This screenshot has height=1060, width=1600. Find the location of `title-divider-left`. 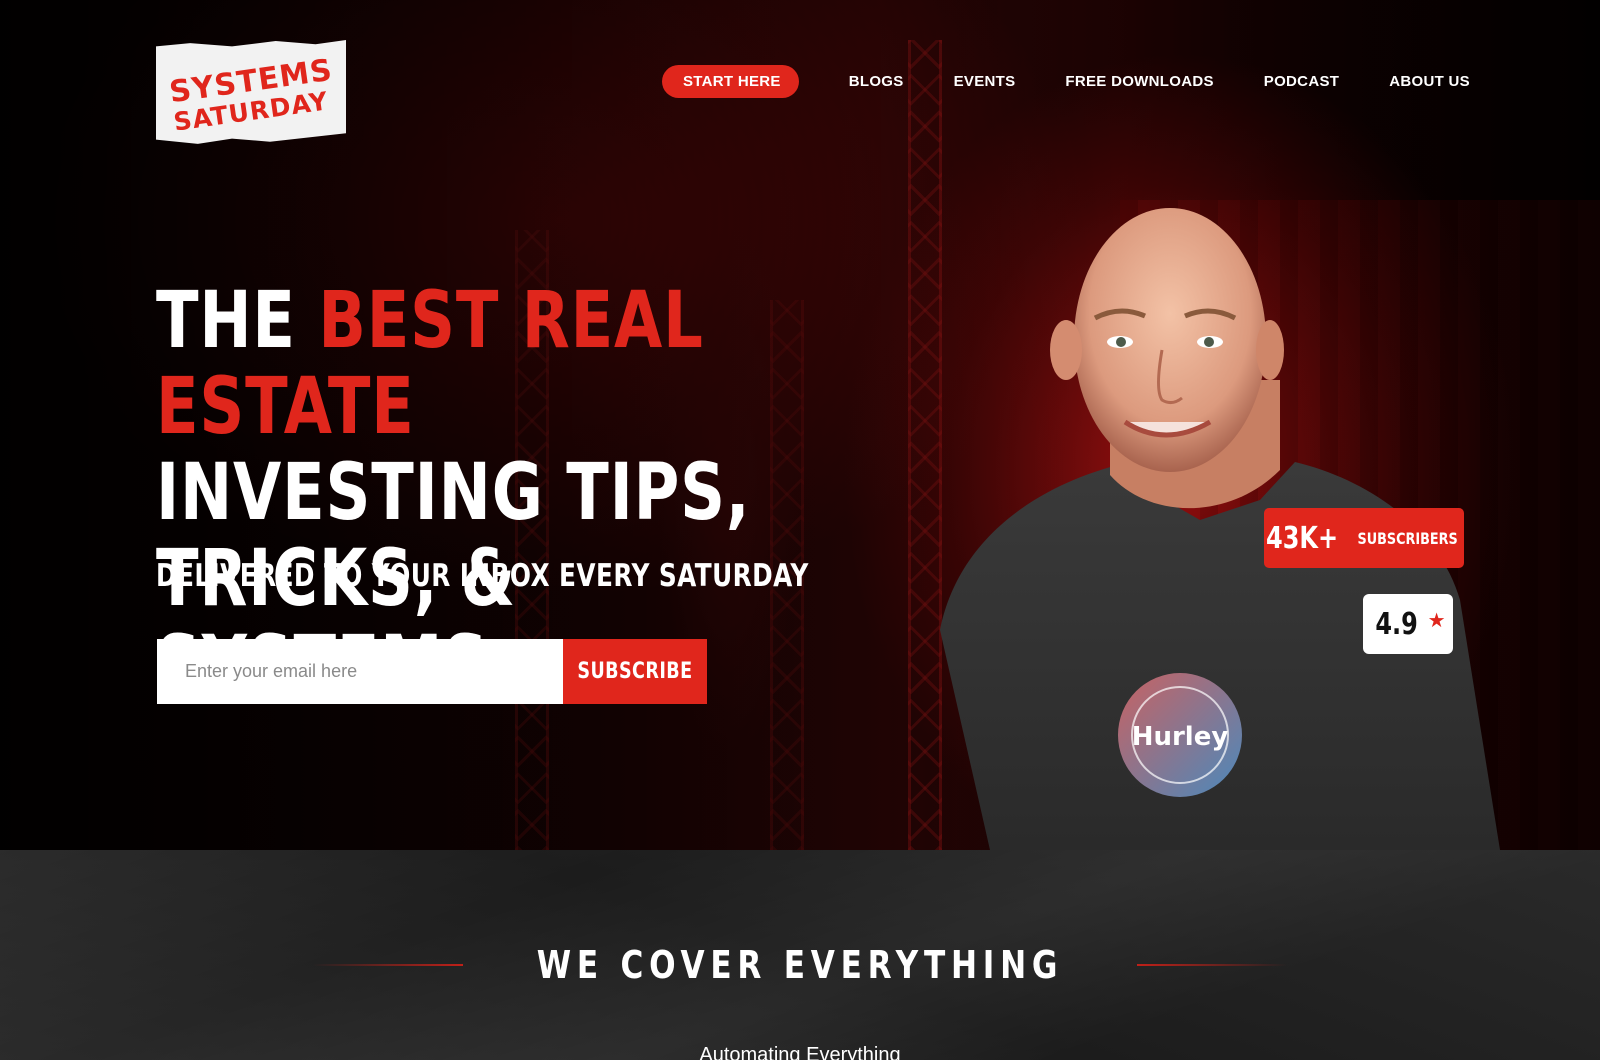

title-divider-left is located at coordinates (387, 965).